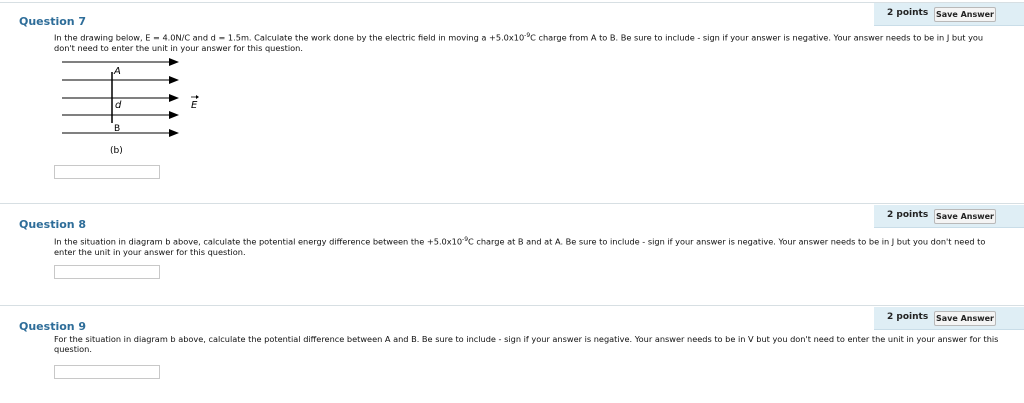 The width and height of the screenshot is (1024, 403). Describe the element at coordinates (197, 97) in the screenshot. I see `vector-arrowhead-icon` at that location.